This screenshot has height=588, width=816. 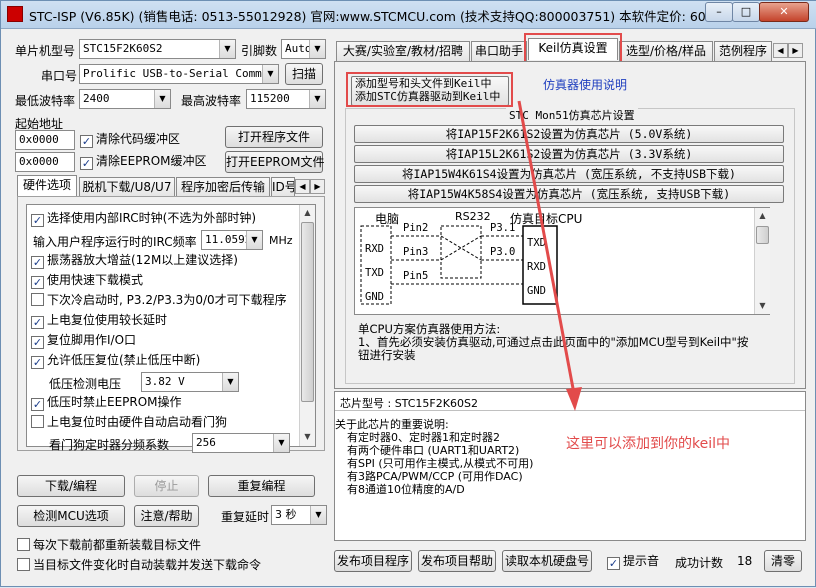 I want to click on beep-label: 提示音, so click(x=641, y=561).